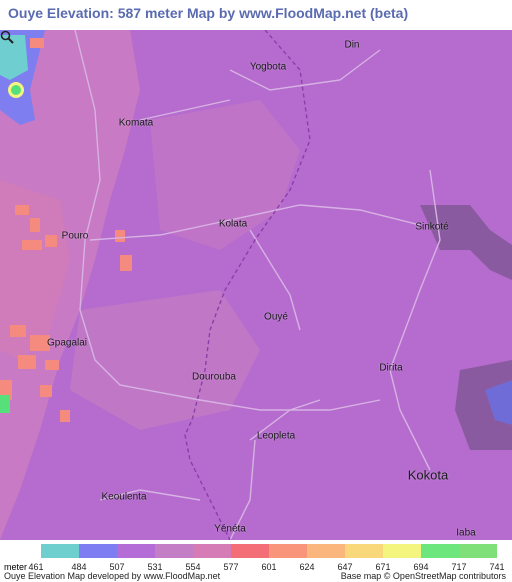  I want to click on legend-tick-label: 624, so click(307, 567).